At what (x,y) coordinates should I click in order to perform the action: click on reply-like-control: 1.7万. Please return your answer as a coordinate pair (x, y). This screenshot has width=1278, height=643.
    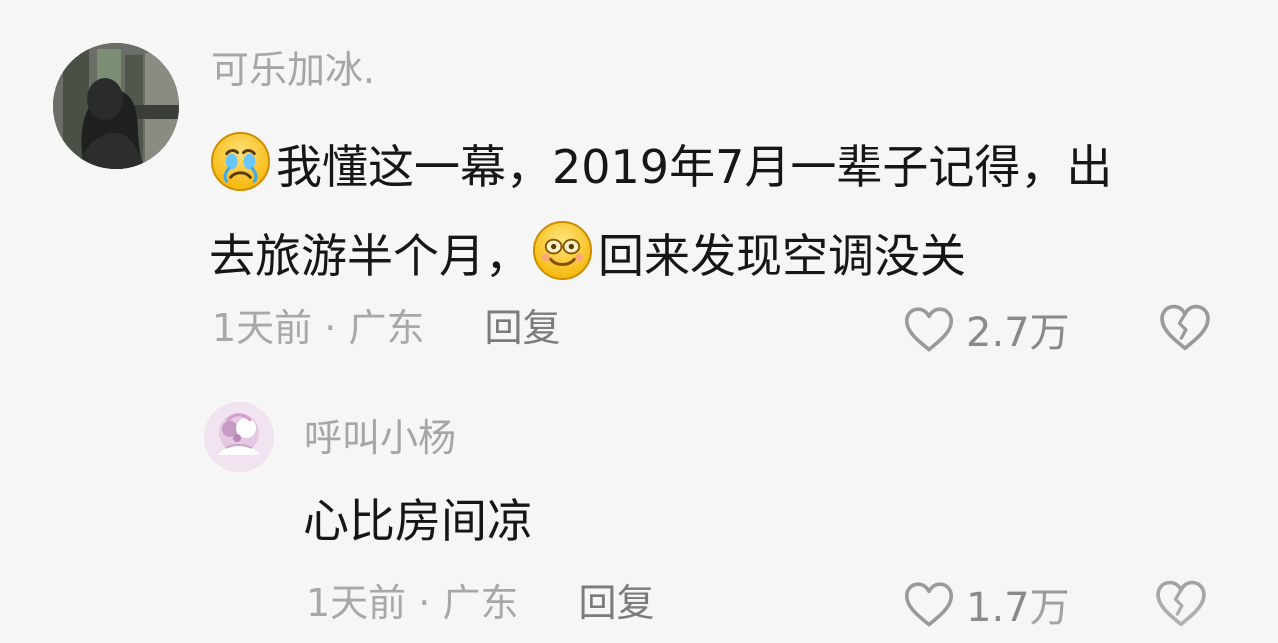
    Looking at the image, I should click on (986, 604).